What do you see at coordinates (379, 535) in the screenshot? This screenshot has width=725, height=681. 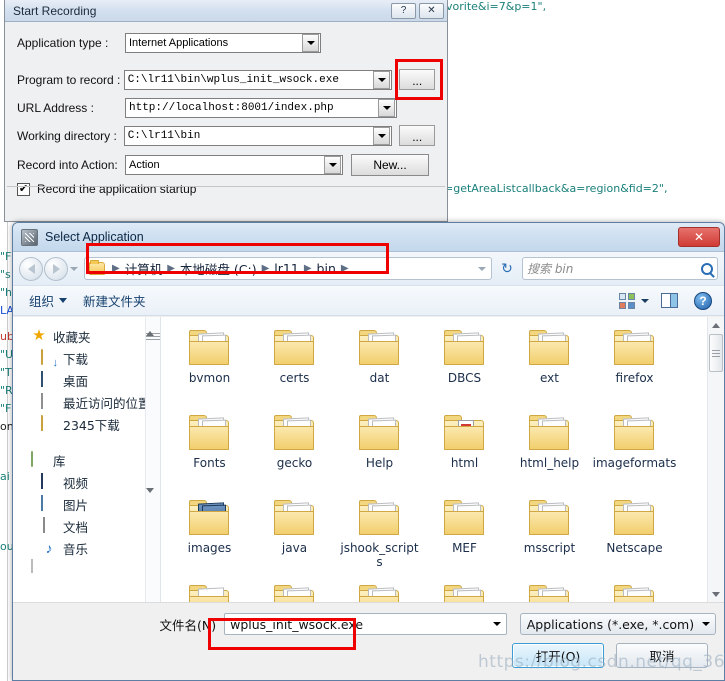 I see `list-item: jshook_scripts` at bounding box center [379, 535].